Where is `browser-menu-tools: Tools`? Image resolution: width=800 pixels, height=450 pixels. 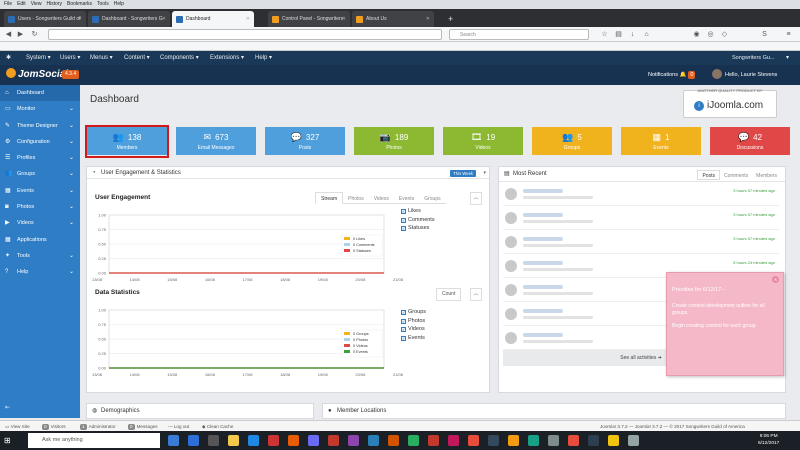
browser-menu-tools: Tools is located at coordinates (103, 4).